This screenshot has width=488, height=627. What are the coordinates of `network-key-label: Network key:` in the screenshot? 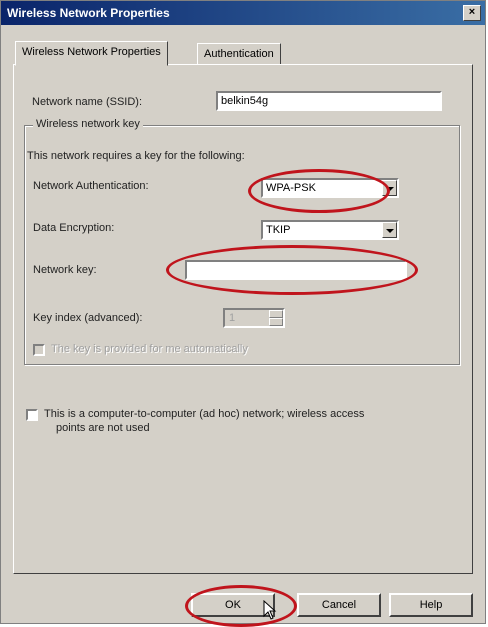 It's located at (65, 270).